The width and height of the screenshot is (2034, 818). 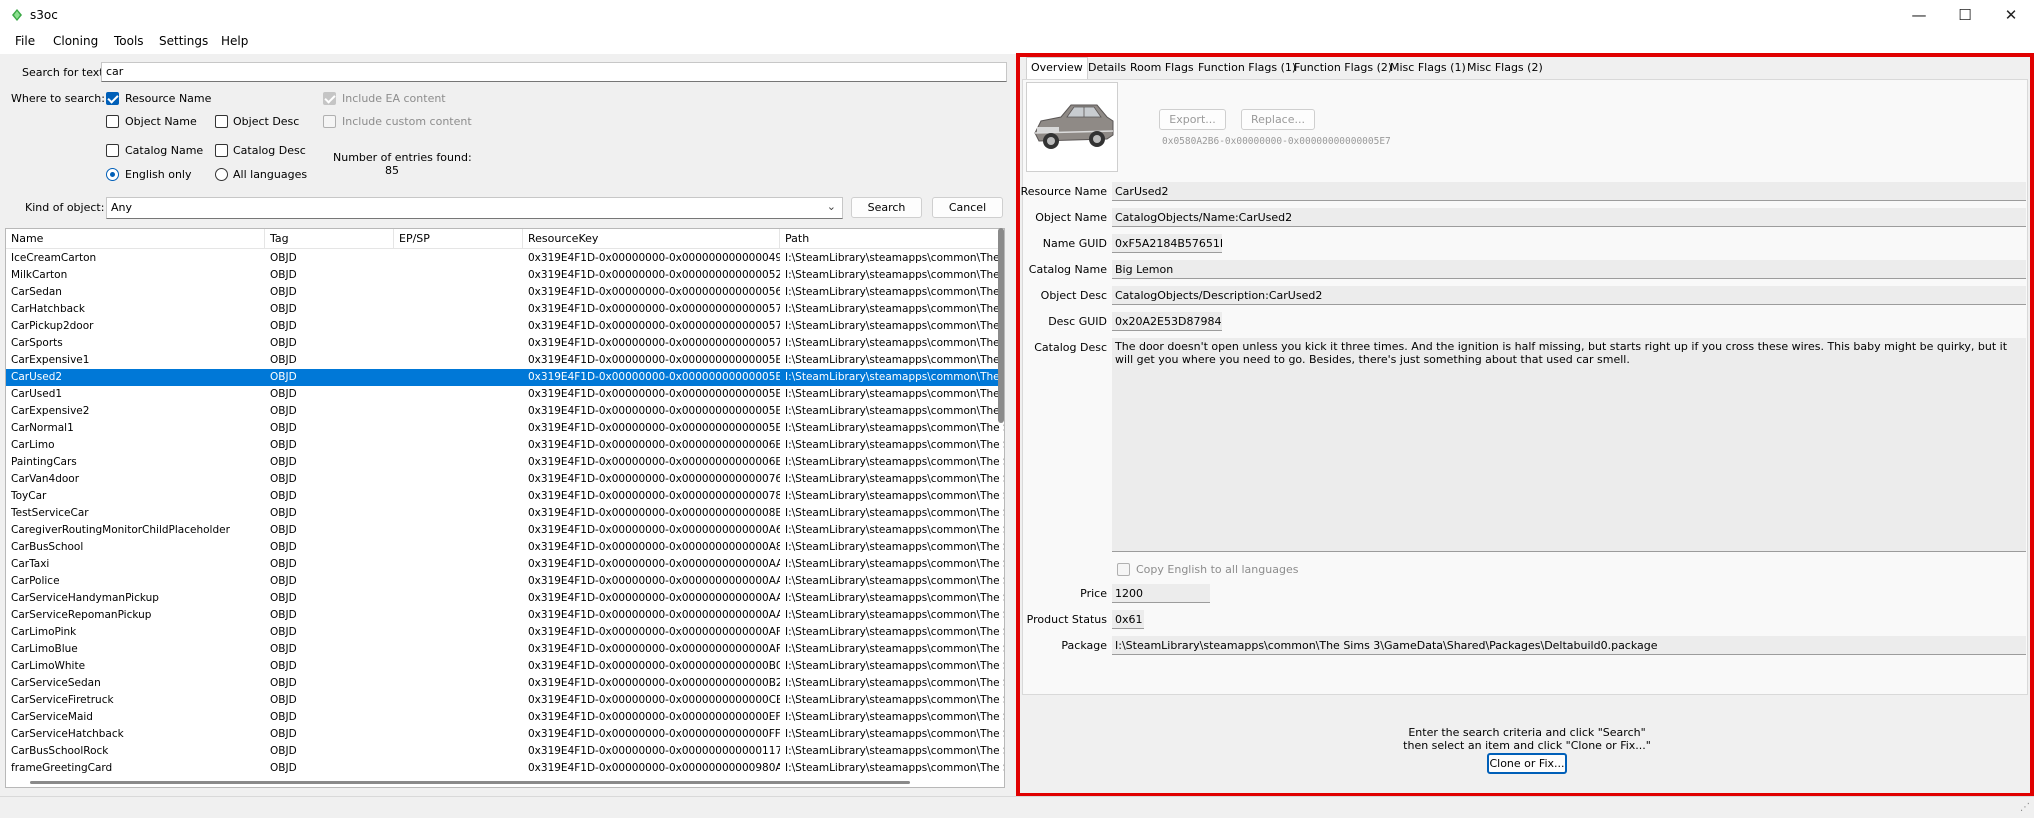 I want to click on resource-name-field: CarUsed2, so click(x=1569, y=191).